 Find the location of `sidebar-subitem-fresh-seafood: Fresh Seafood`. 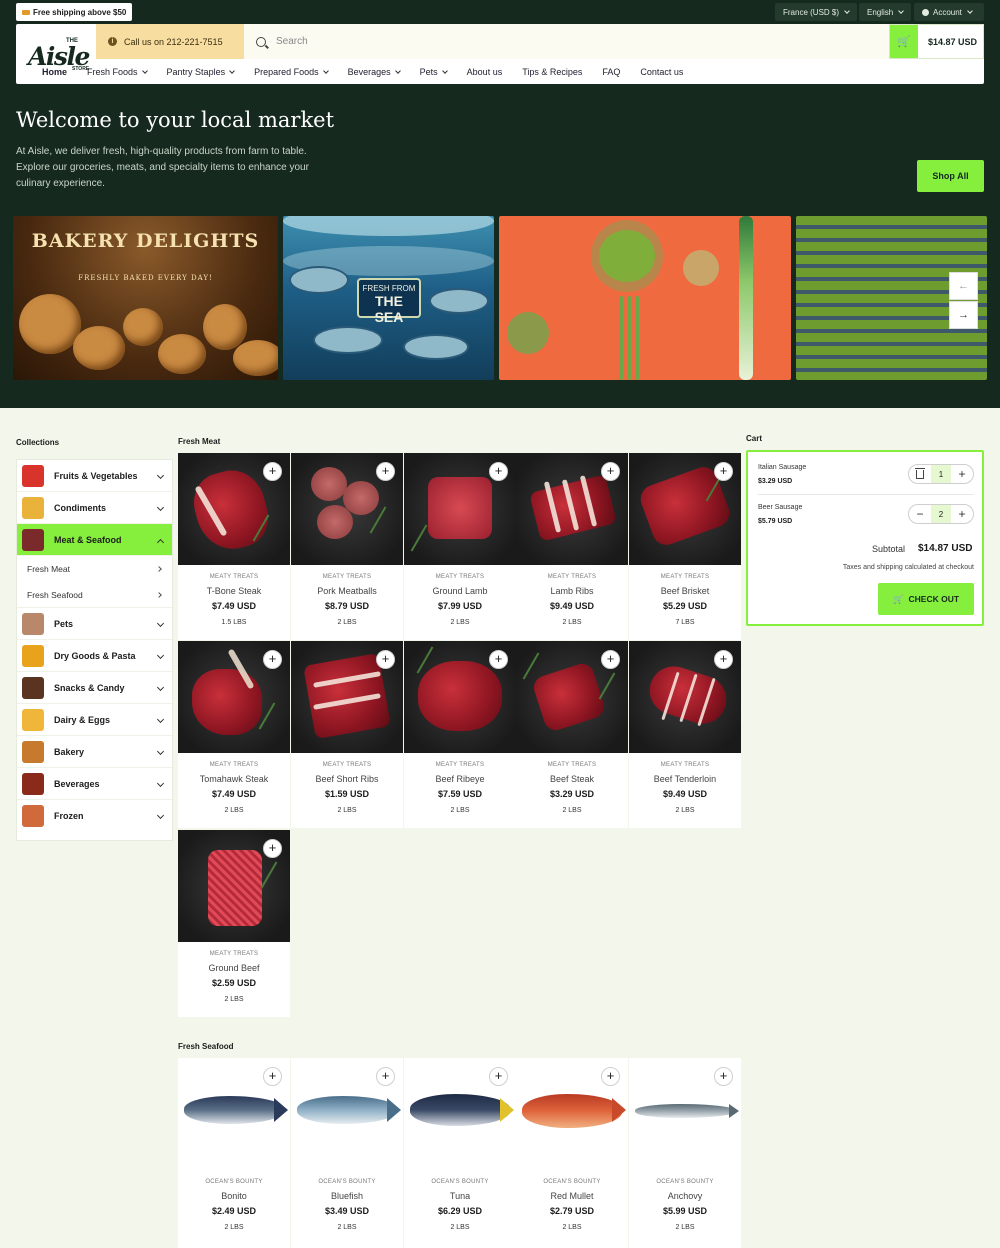

sidebar-subitem-fresh-seafood: Fresh Seafood is located at coordinates (94, 595).